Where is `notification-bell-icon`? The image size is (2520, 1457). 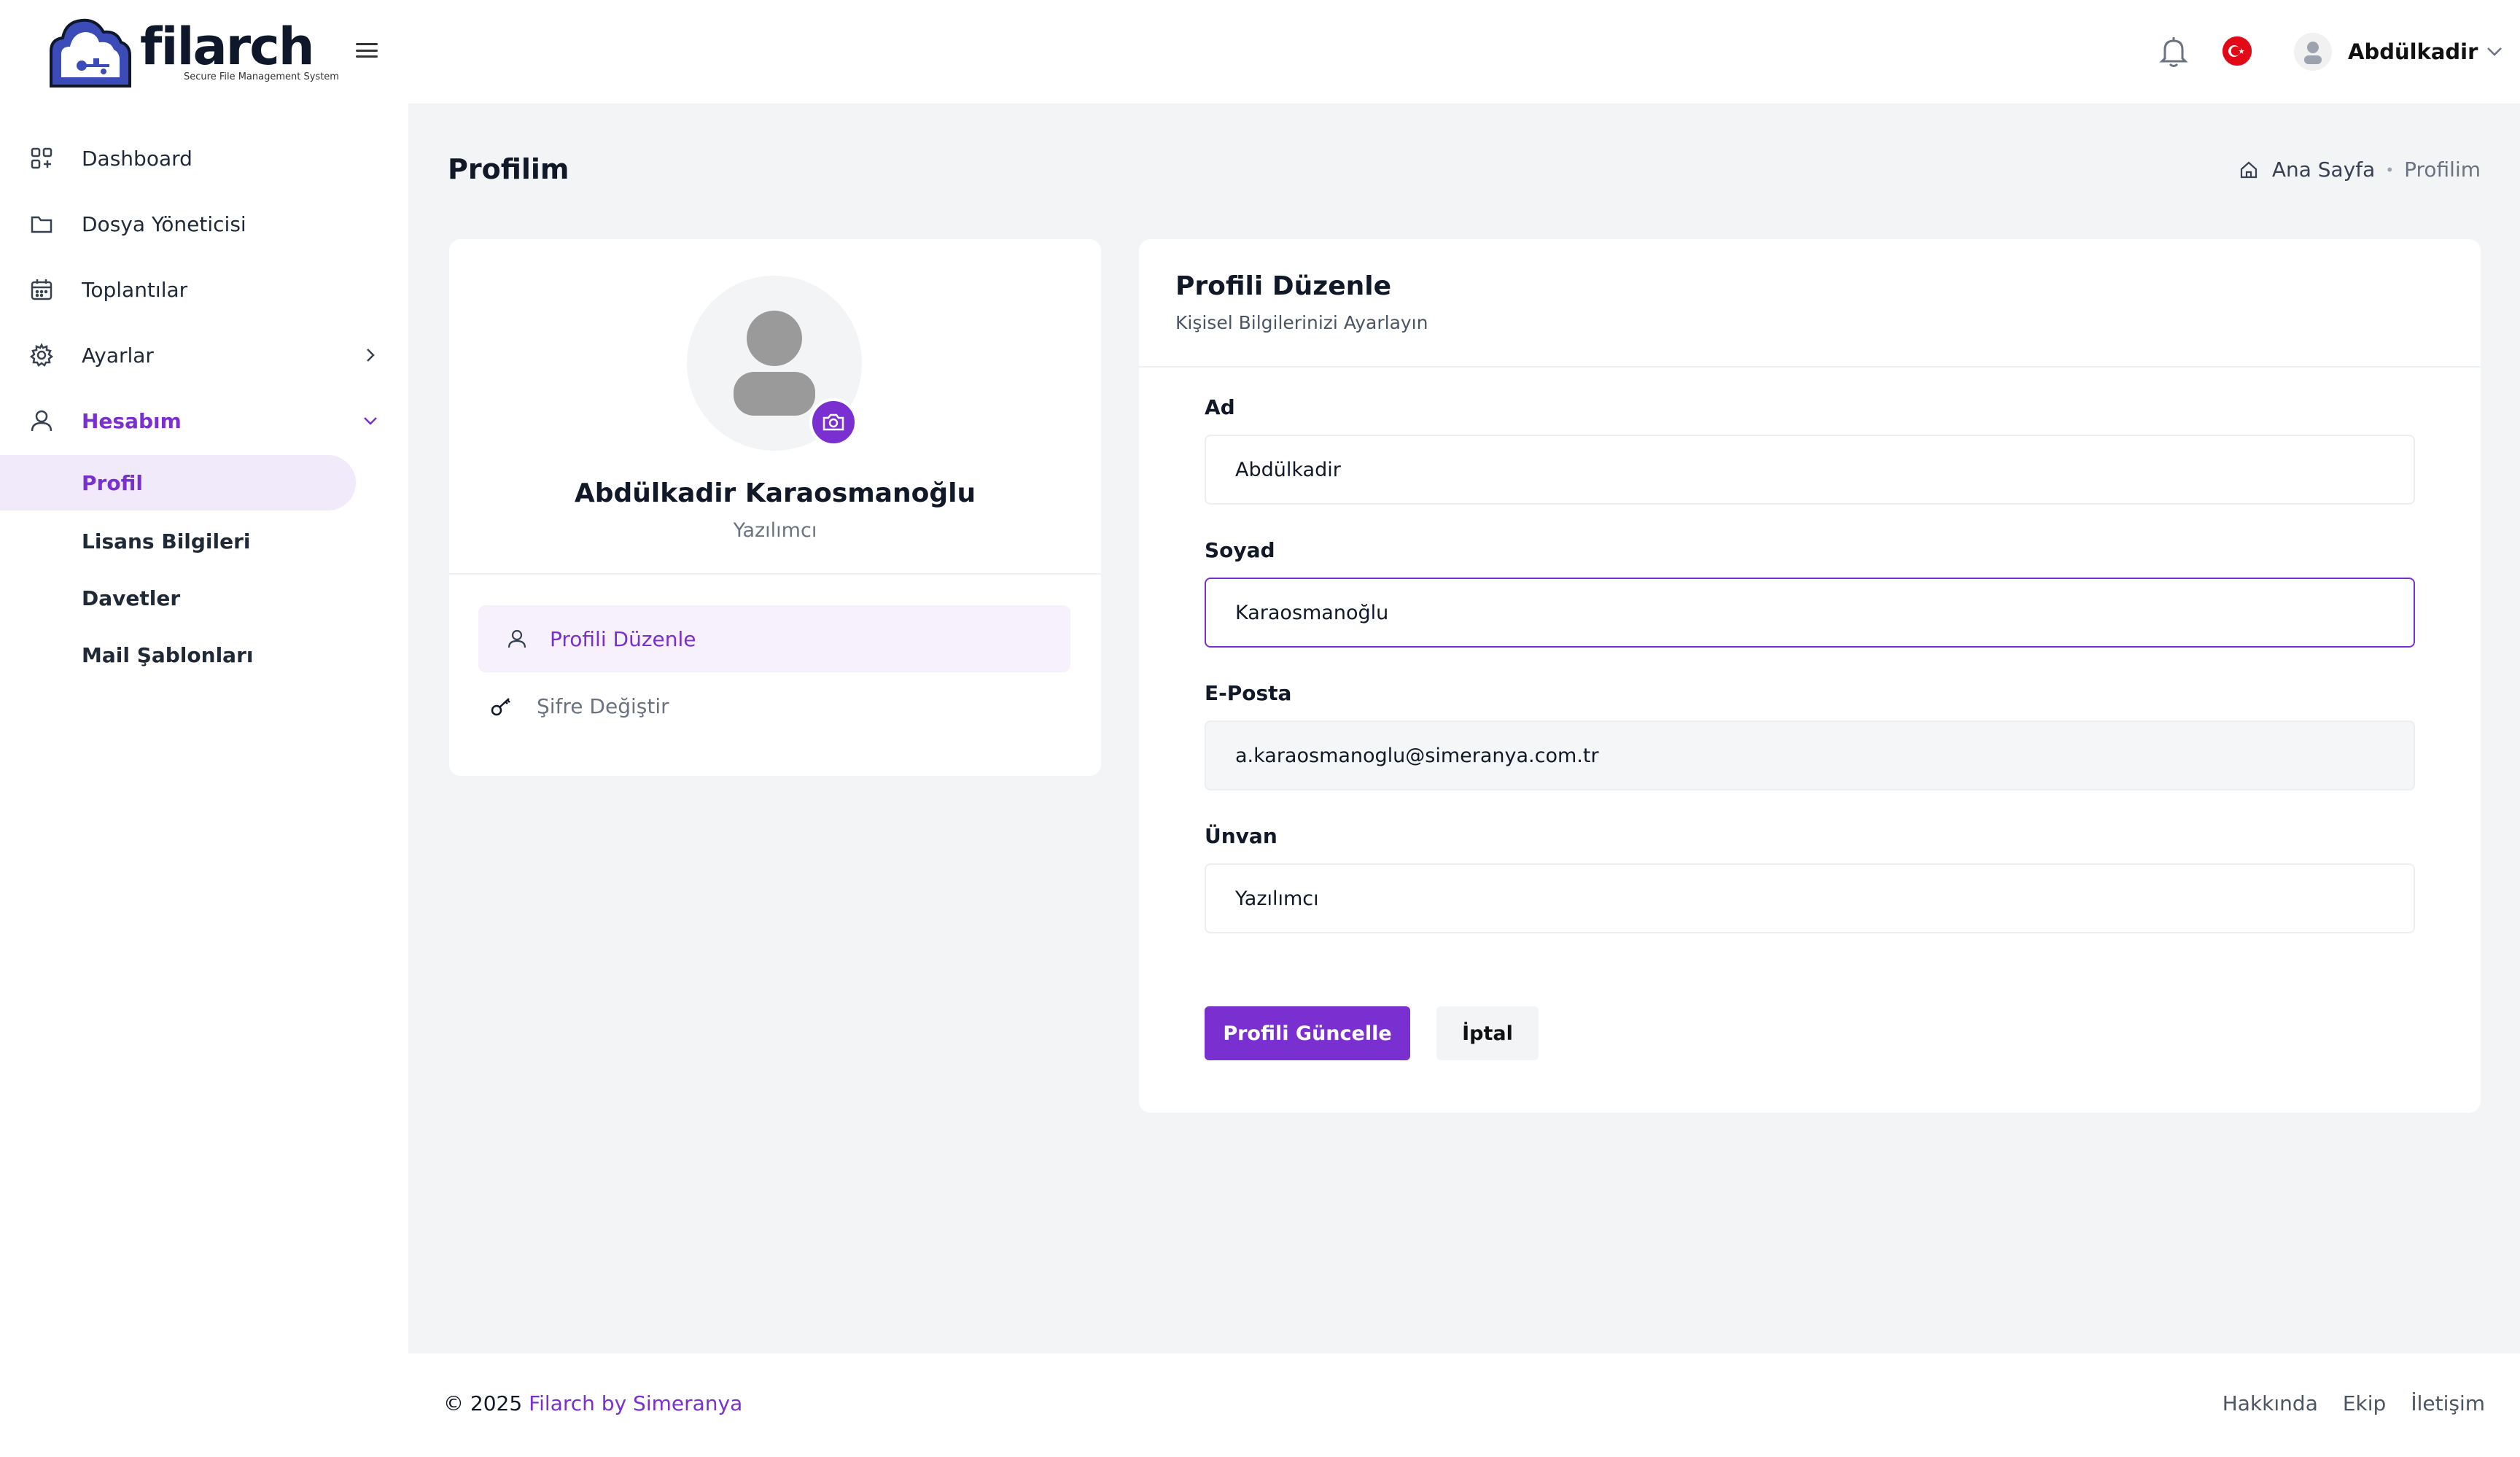 notification-bell-icon is located at coordinates (2173, 52).